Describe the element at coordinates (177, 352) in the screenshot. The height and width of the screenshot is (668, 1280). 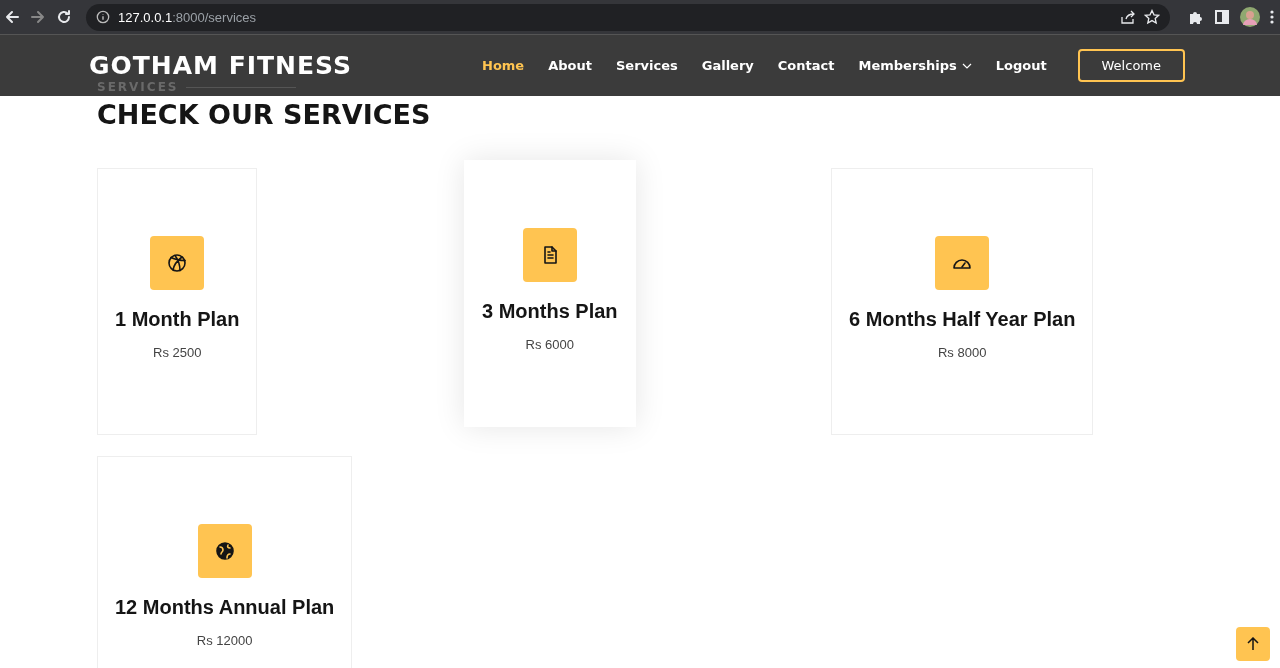
I see `plan-price: Rs 2500` at that location.